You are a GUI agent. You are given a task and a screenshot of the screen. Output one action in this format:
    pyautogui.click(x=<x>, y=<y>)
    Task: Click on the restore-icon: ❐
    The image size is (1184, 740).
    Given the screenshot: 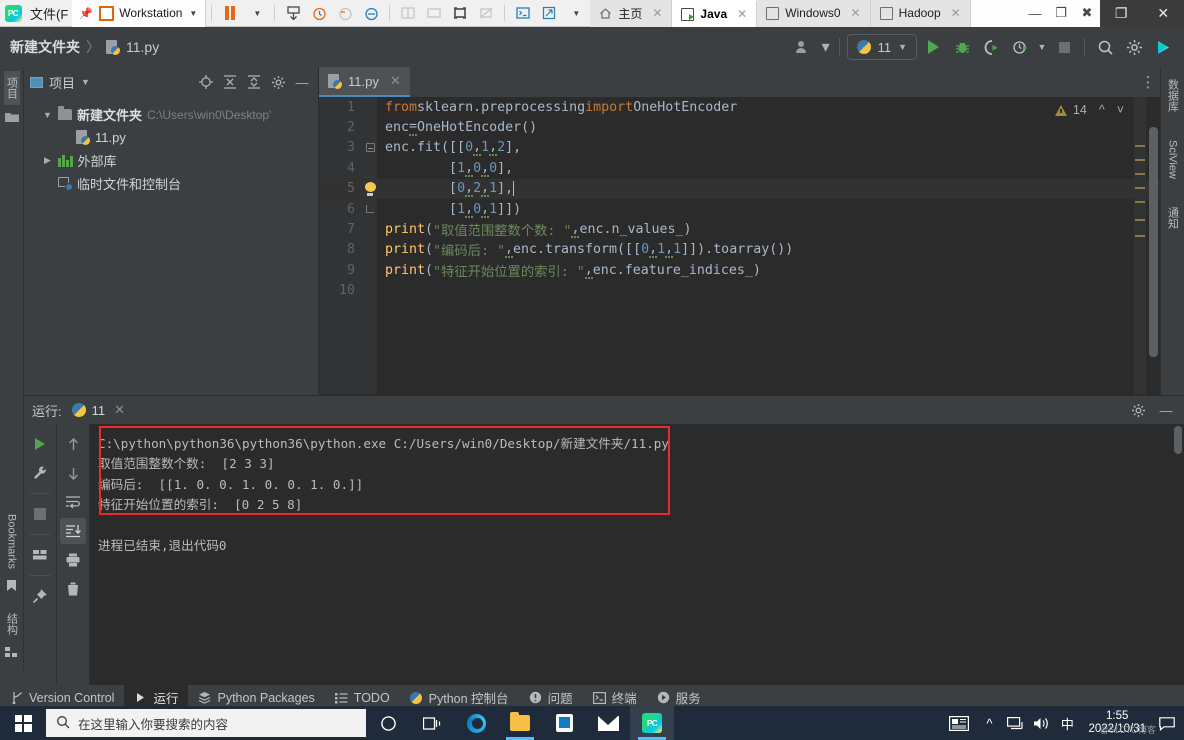 What is the action you would take?
    pyautogui.click(x=1061, y=13)
    